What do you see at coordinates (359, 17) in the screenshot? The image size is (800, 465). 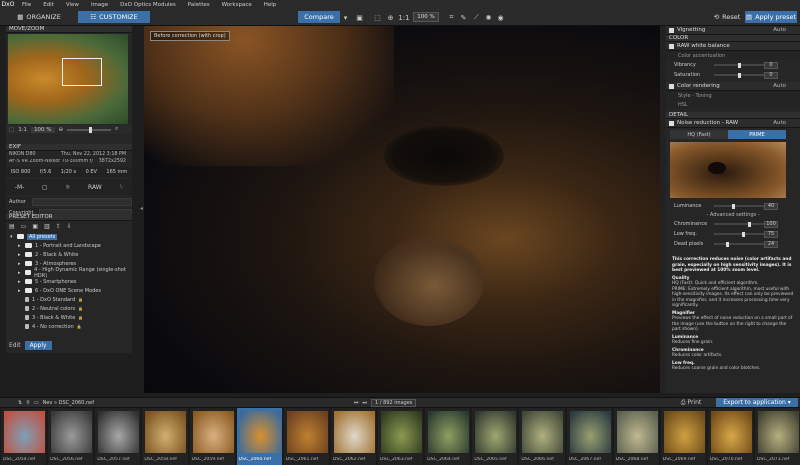 I see `split-view-icon: ▣` at bounding box center [359, 17].